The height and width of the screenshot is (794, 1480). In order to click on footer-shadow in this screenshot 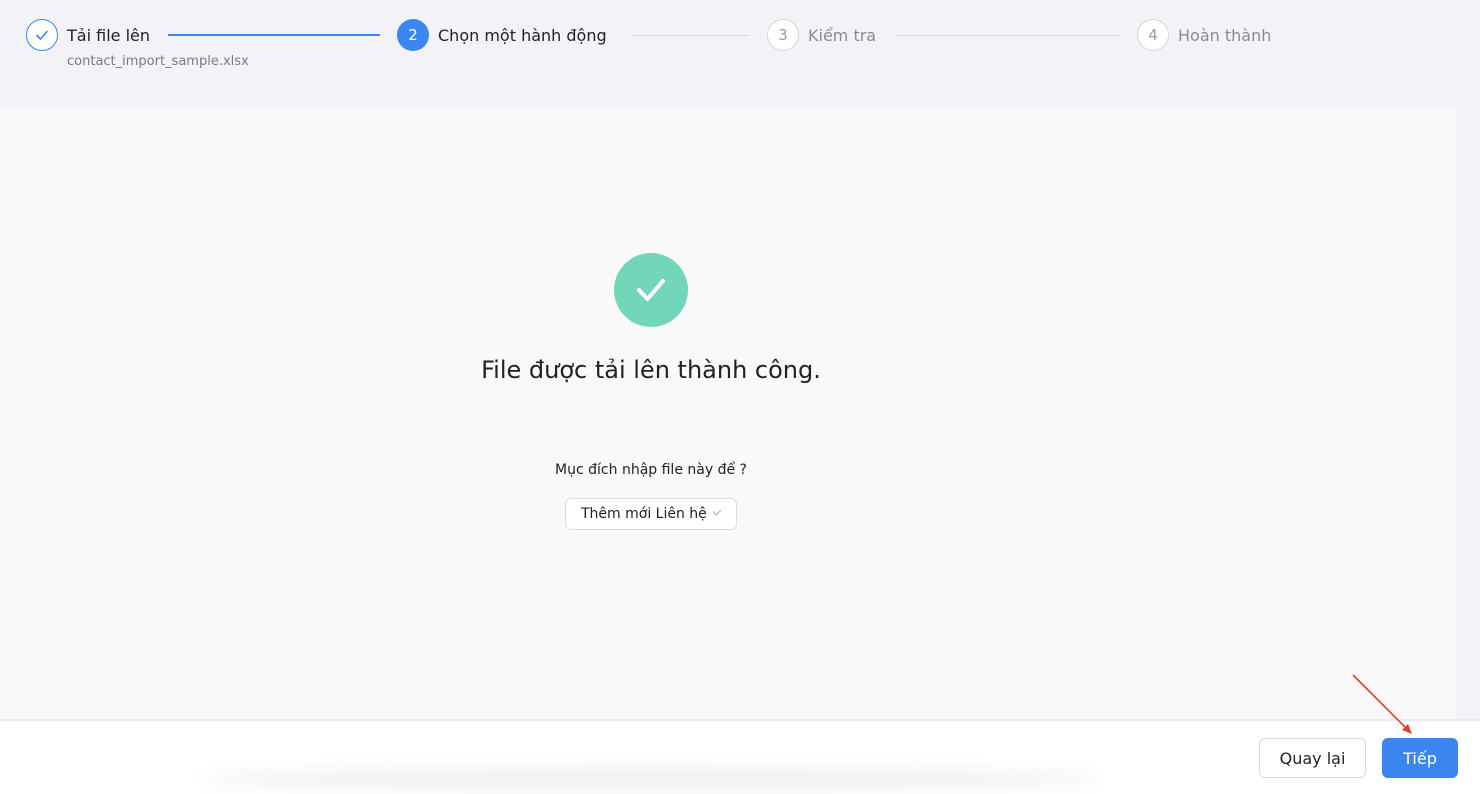, I will do `click(650, 779)`.